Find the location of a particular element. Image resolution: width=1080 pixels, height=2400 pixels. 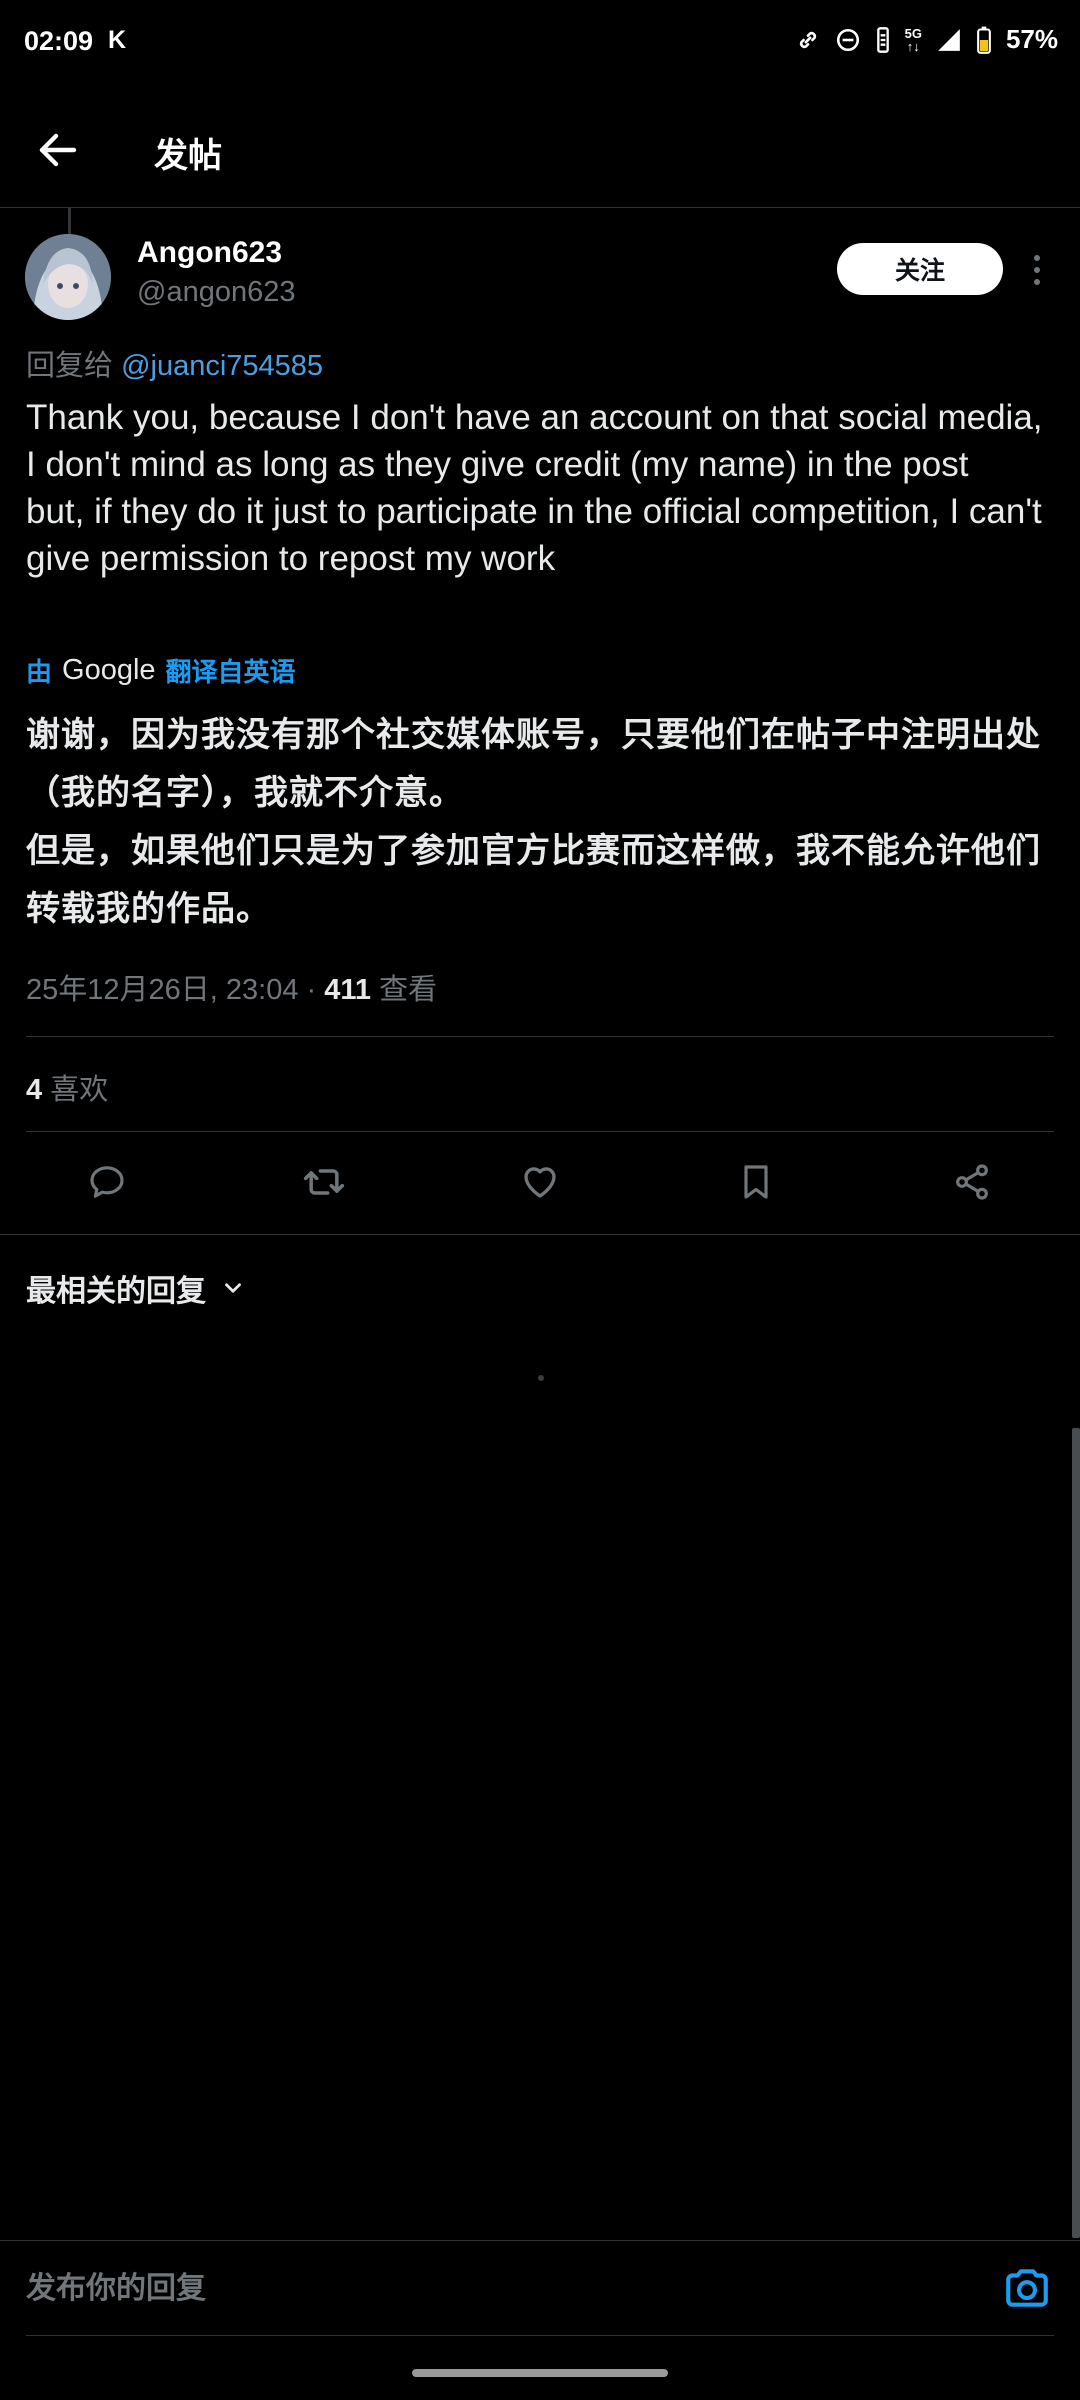

translation-attribution: 由 Google 翻译自英语 is located at coordinates (161, 670).